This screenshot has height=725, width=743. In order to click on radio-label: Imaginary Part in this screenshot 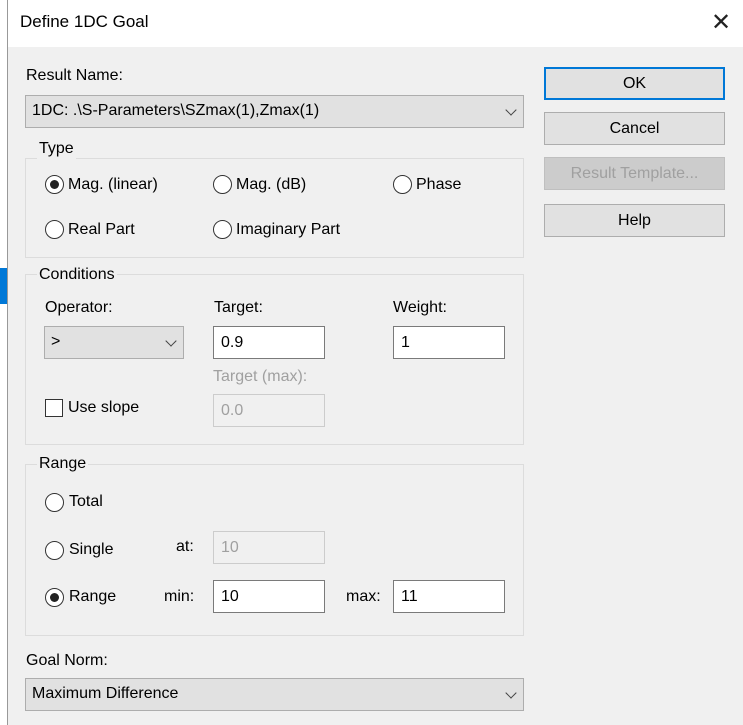, I will do `click(288, 229)`.